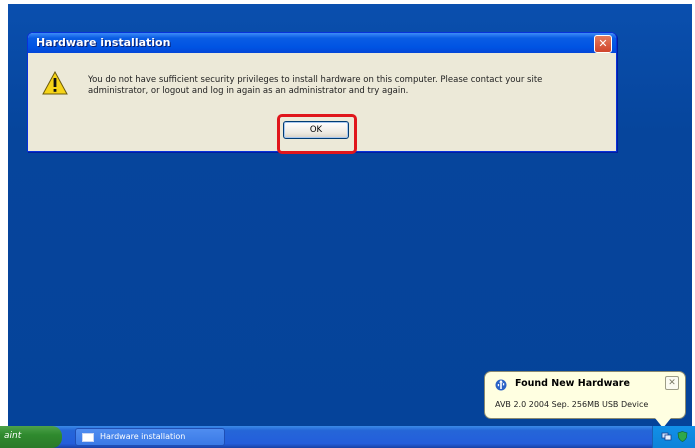  What do you see at coordinates (572, 404) in the screenshot?
I see `notification-body: AVB 2.0 2004 Sep. 256MB USB Device` at bounding box center [572, 404].